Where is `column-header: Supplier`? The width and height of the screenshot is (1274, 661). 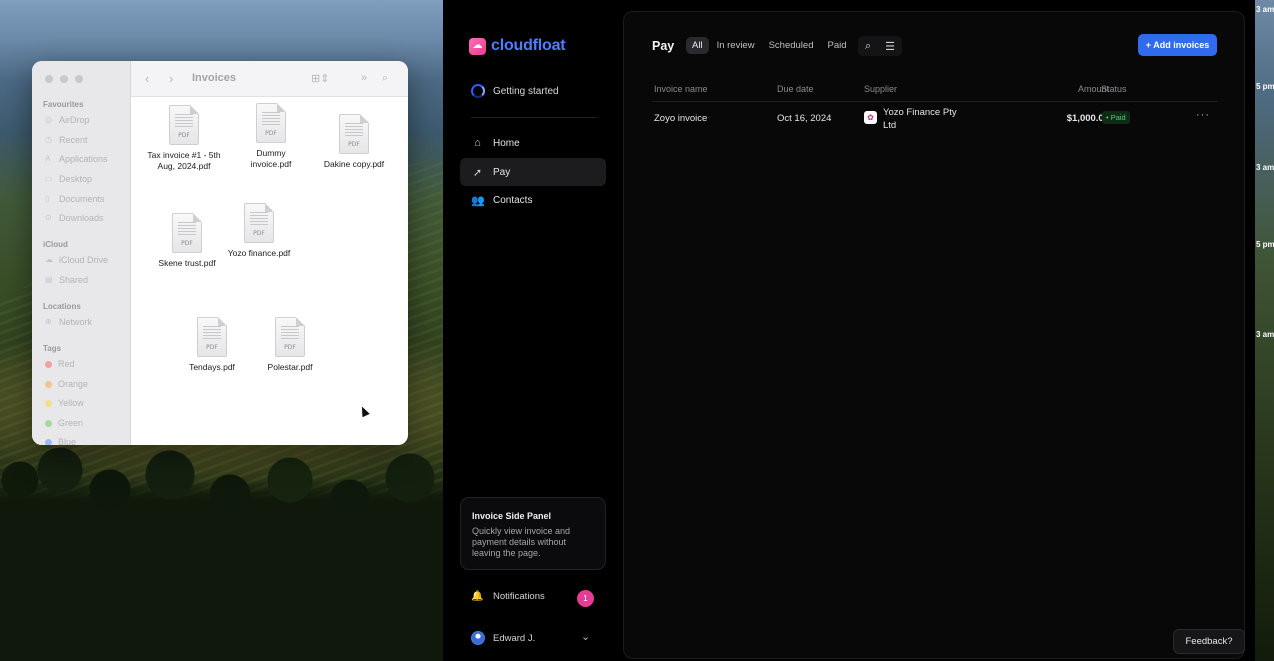
column-header: Supplier is located at coordinates (880, 89).